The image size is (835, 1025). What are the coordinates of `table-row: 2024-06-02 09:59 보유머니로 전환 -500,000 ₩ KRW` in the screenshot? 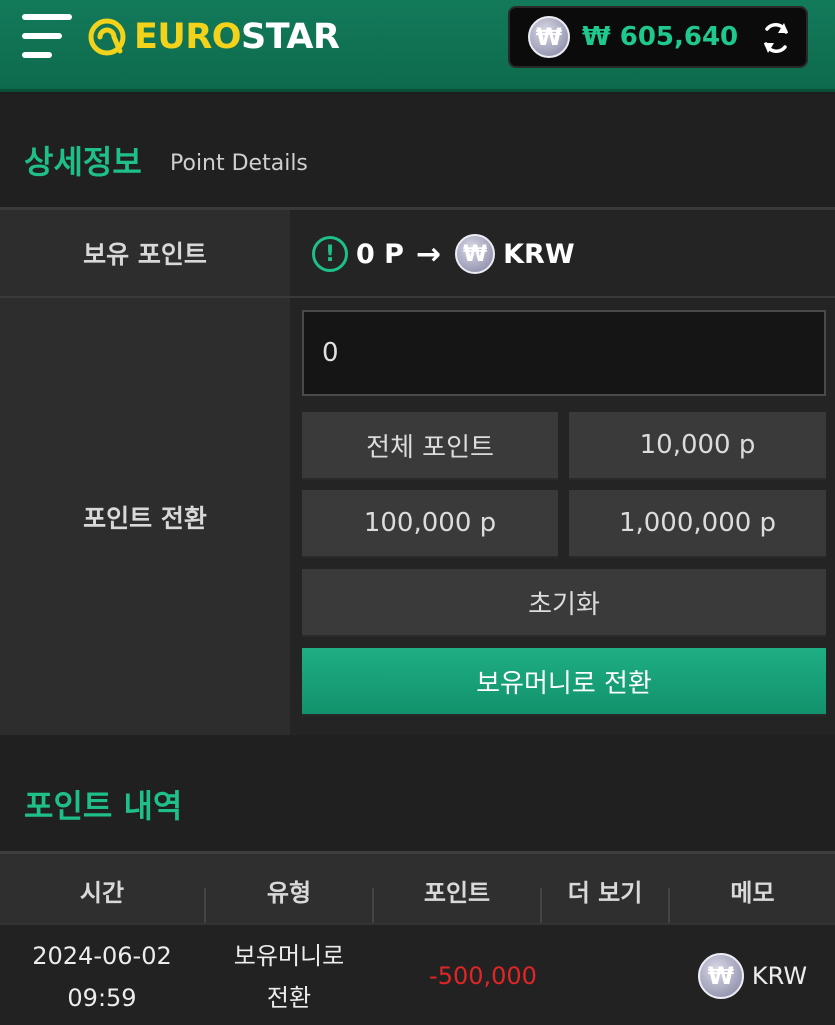 It's located at (417, 974).